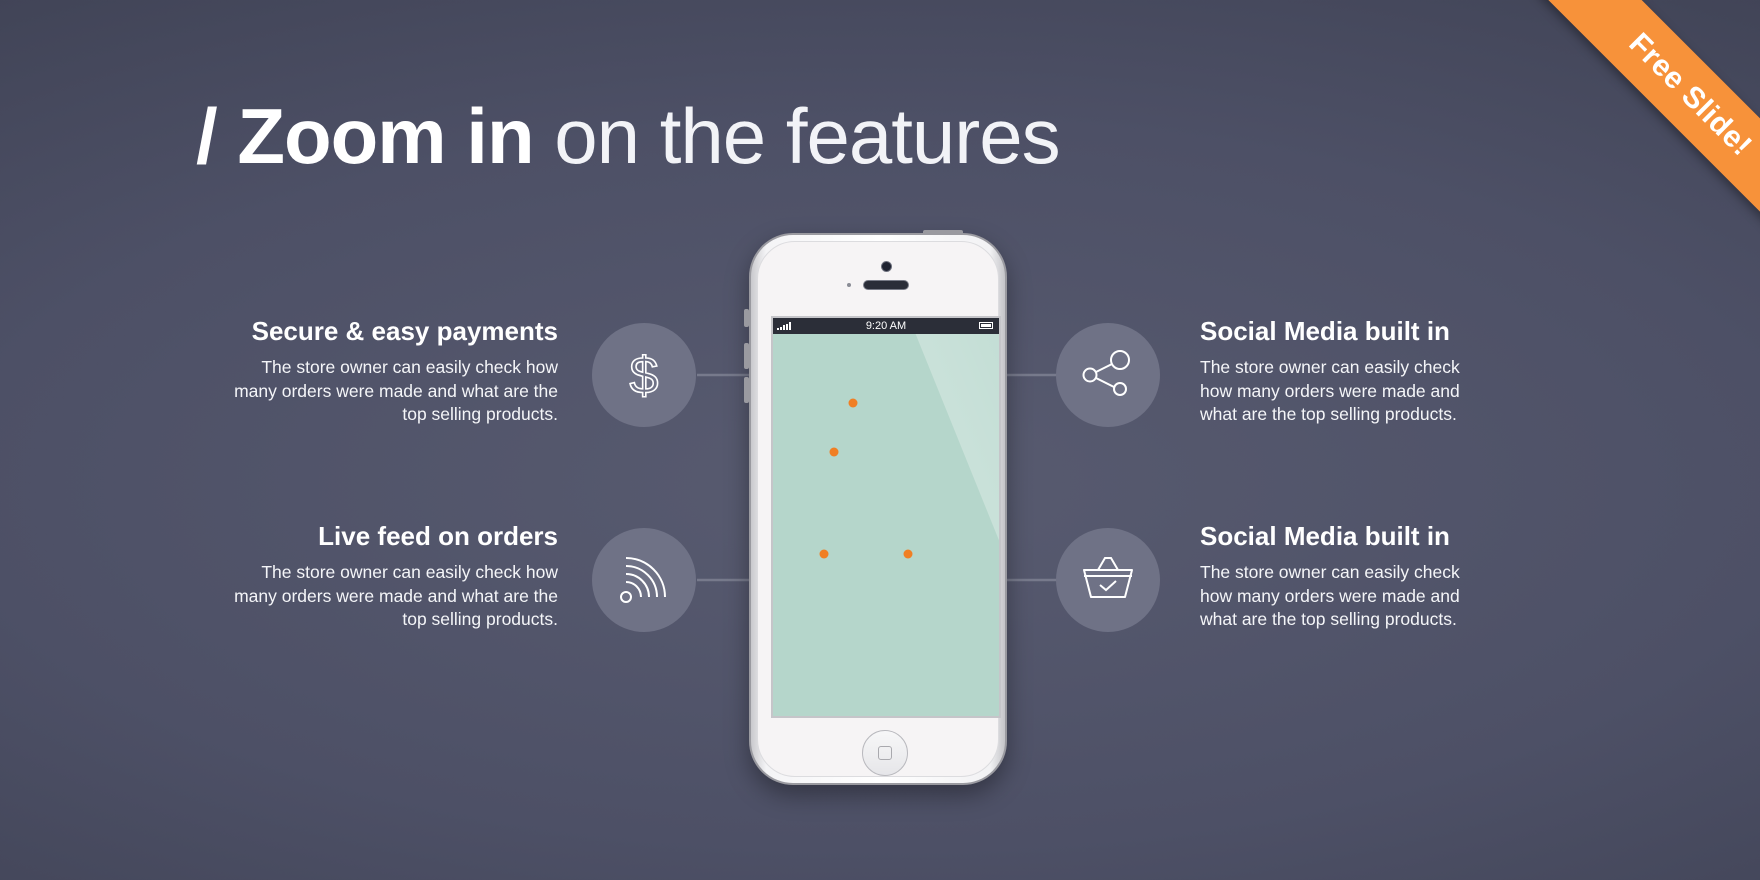  Describe the element at coordinates (886, 266) in the screenshot. I see `front-camera` at that location.